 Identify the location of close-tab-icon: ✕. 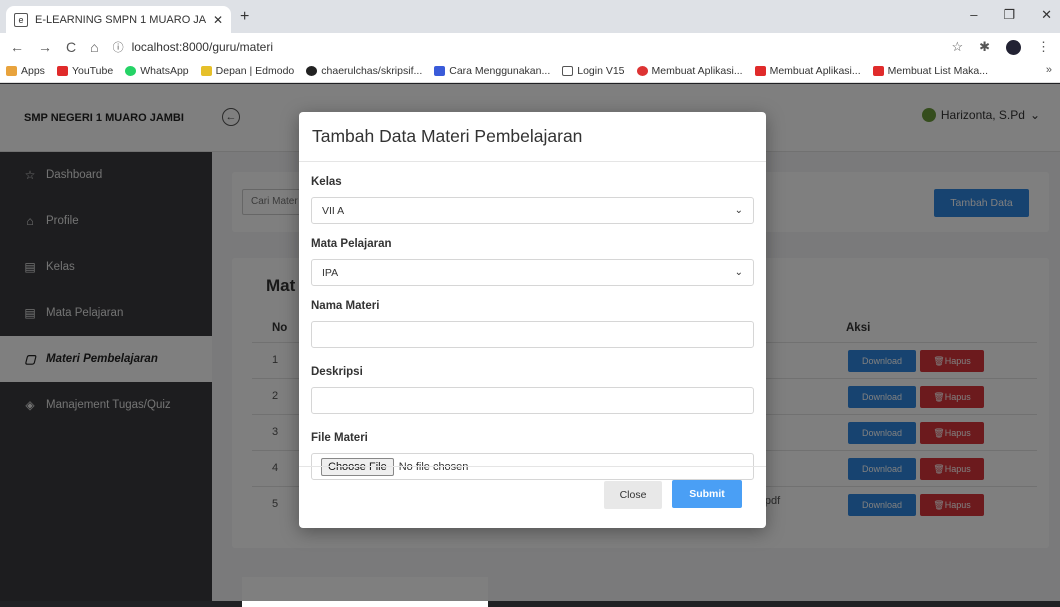
(218, 20).